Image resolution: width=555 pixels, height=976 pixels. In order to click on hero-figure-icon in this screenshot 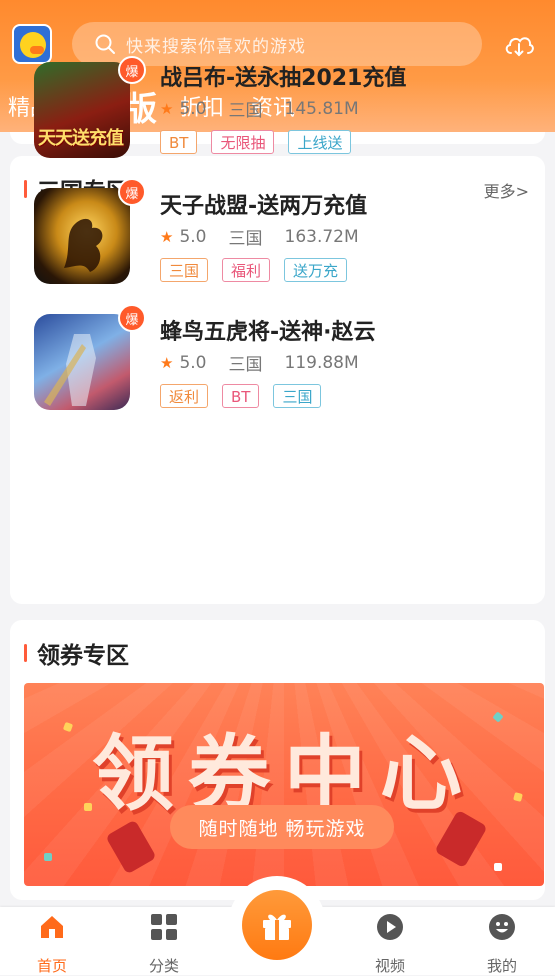, I will do `click(70, 370)`.